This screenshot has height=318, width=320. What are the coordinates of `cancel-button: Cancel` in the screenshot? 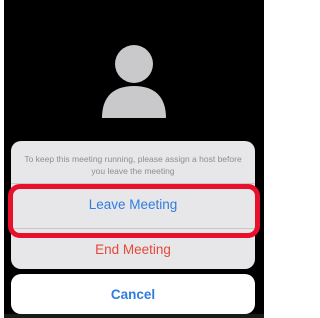 It's located at (133, 294).